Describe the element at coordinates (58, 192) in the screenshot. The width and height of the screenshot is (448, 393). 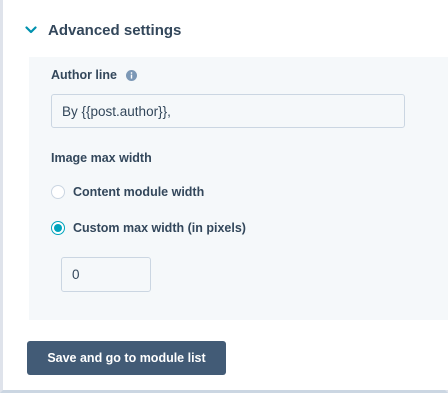
I see `radio-button` at that location.